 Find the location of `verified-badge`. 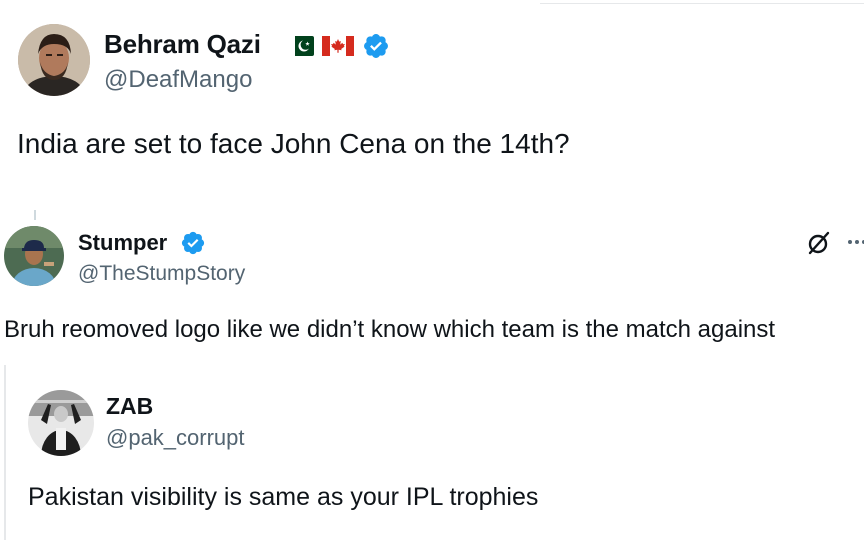

verified-badge is located at coordinates (193, 245).